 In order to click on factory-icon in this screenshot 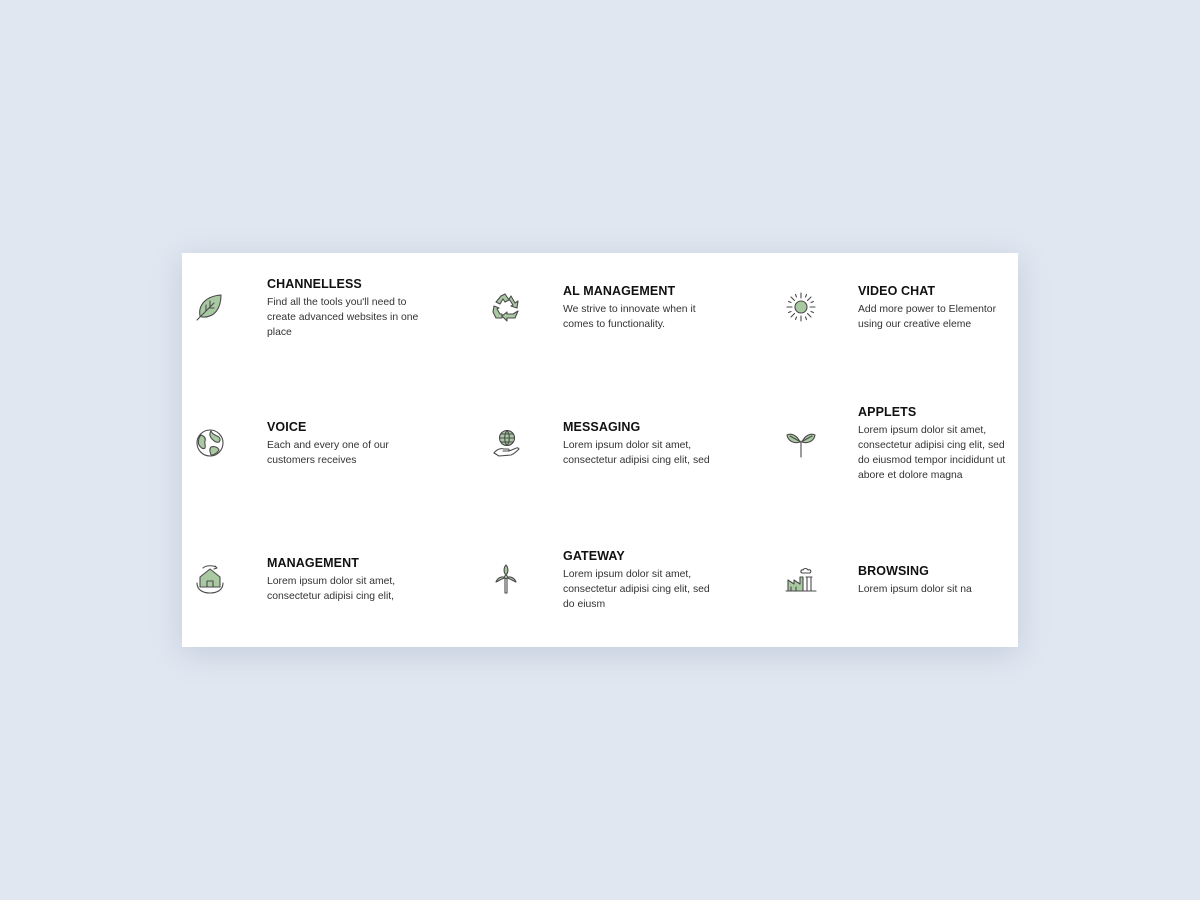, I will do `click(801, 579)`.